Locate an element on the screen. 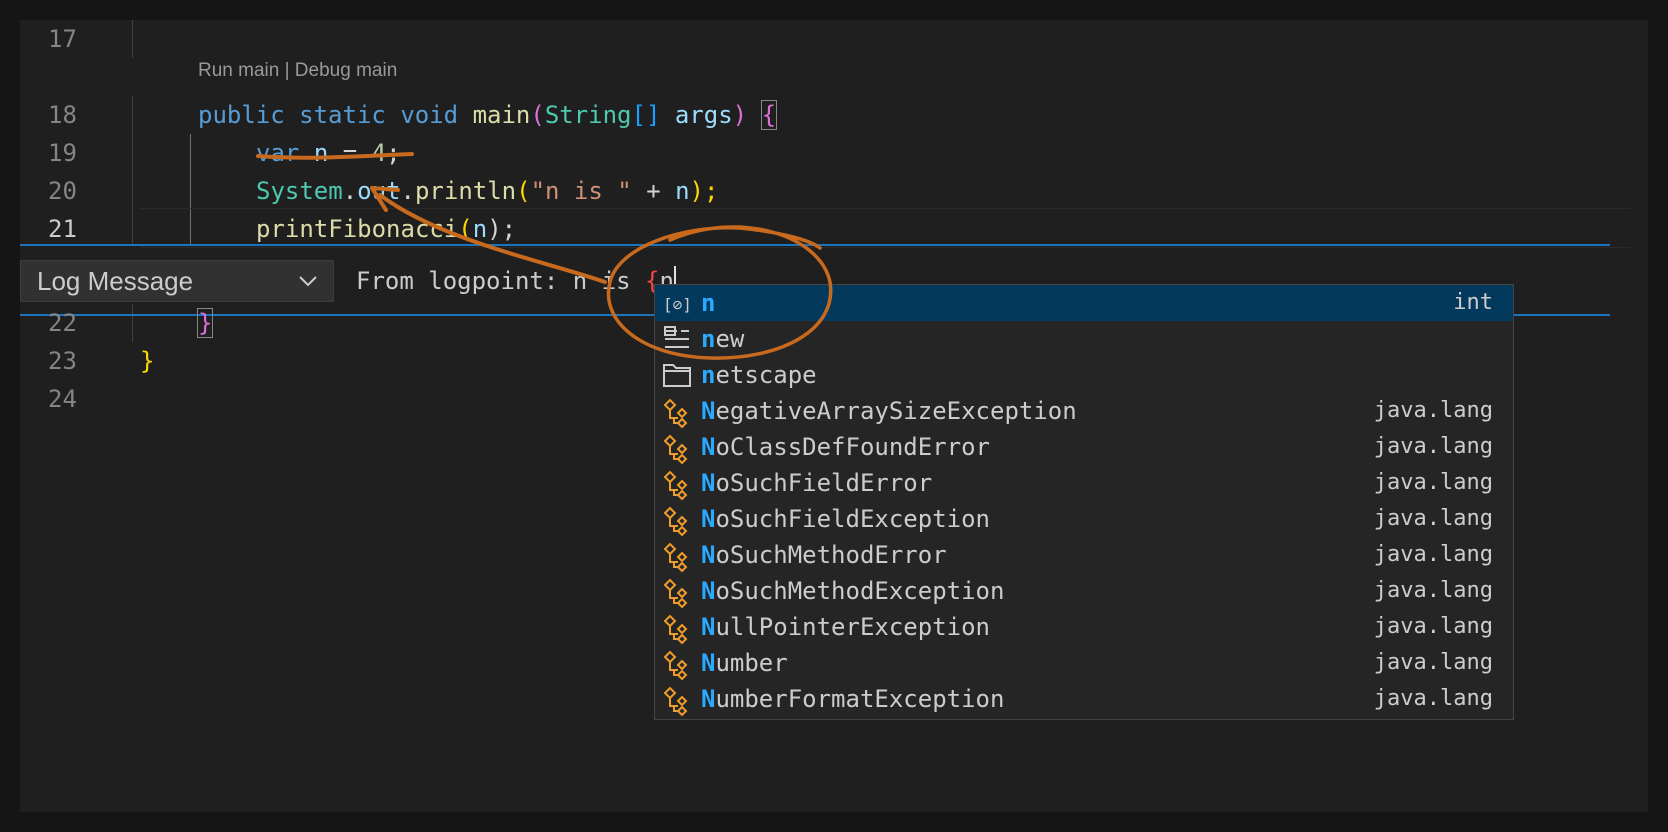 Image resolution: width=1668 pixels, height=832 pixels. annotation-arrow is located at coordinates (492, 238).